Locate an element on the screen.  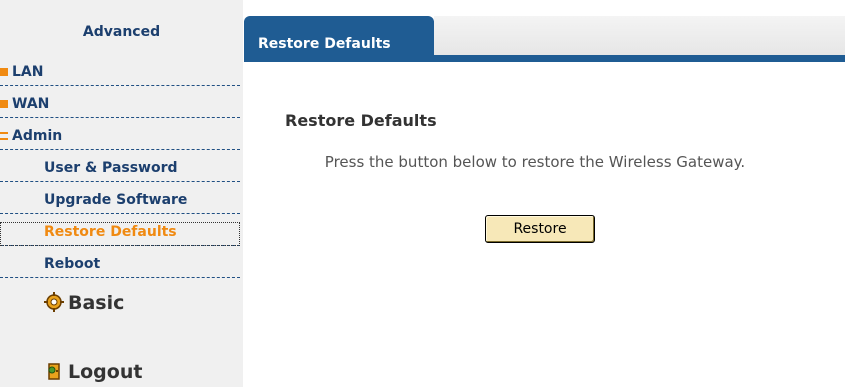
logout-link: Logout is located at coordinates (93, 372).